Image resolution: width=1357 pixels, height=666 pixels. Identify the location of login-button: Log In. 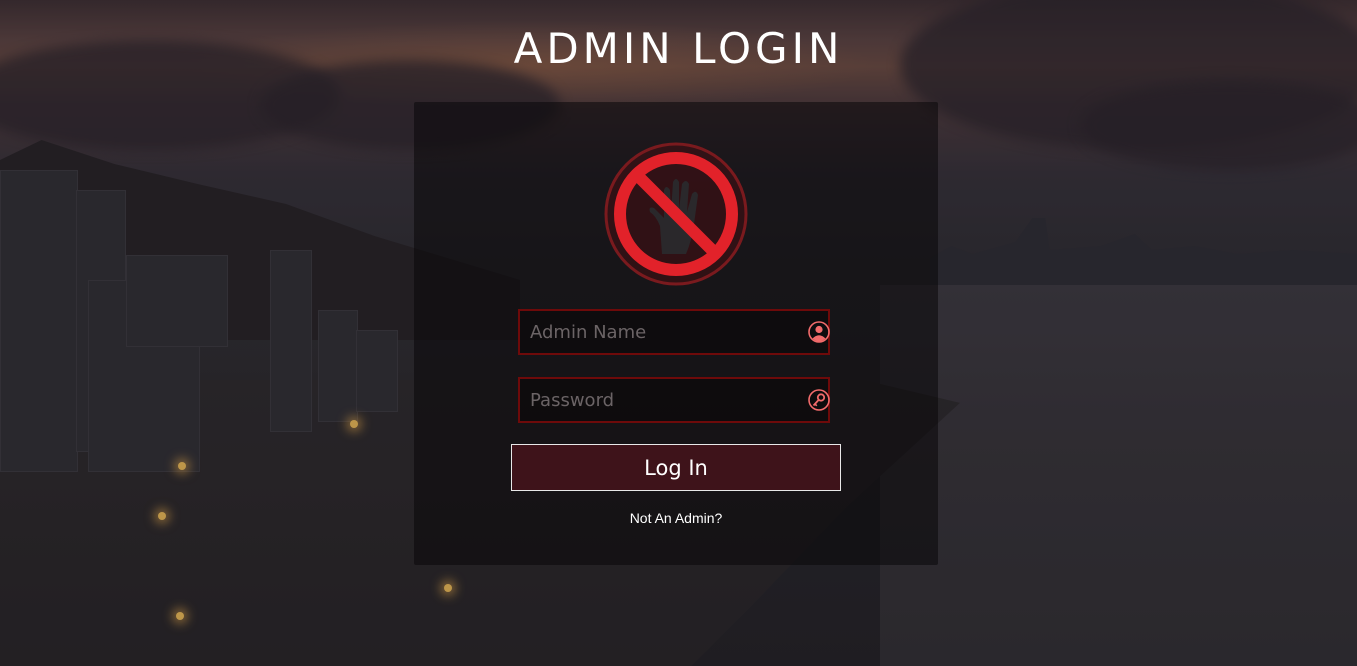
(676, 467).